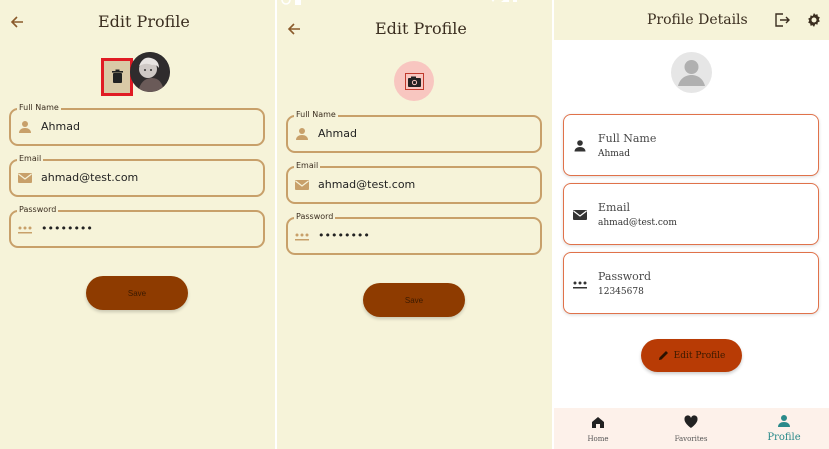  Describe the element at coordinates (691, 439) in the screenshot. I see `nav-favorites-label: Favorites` at that location.